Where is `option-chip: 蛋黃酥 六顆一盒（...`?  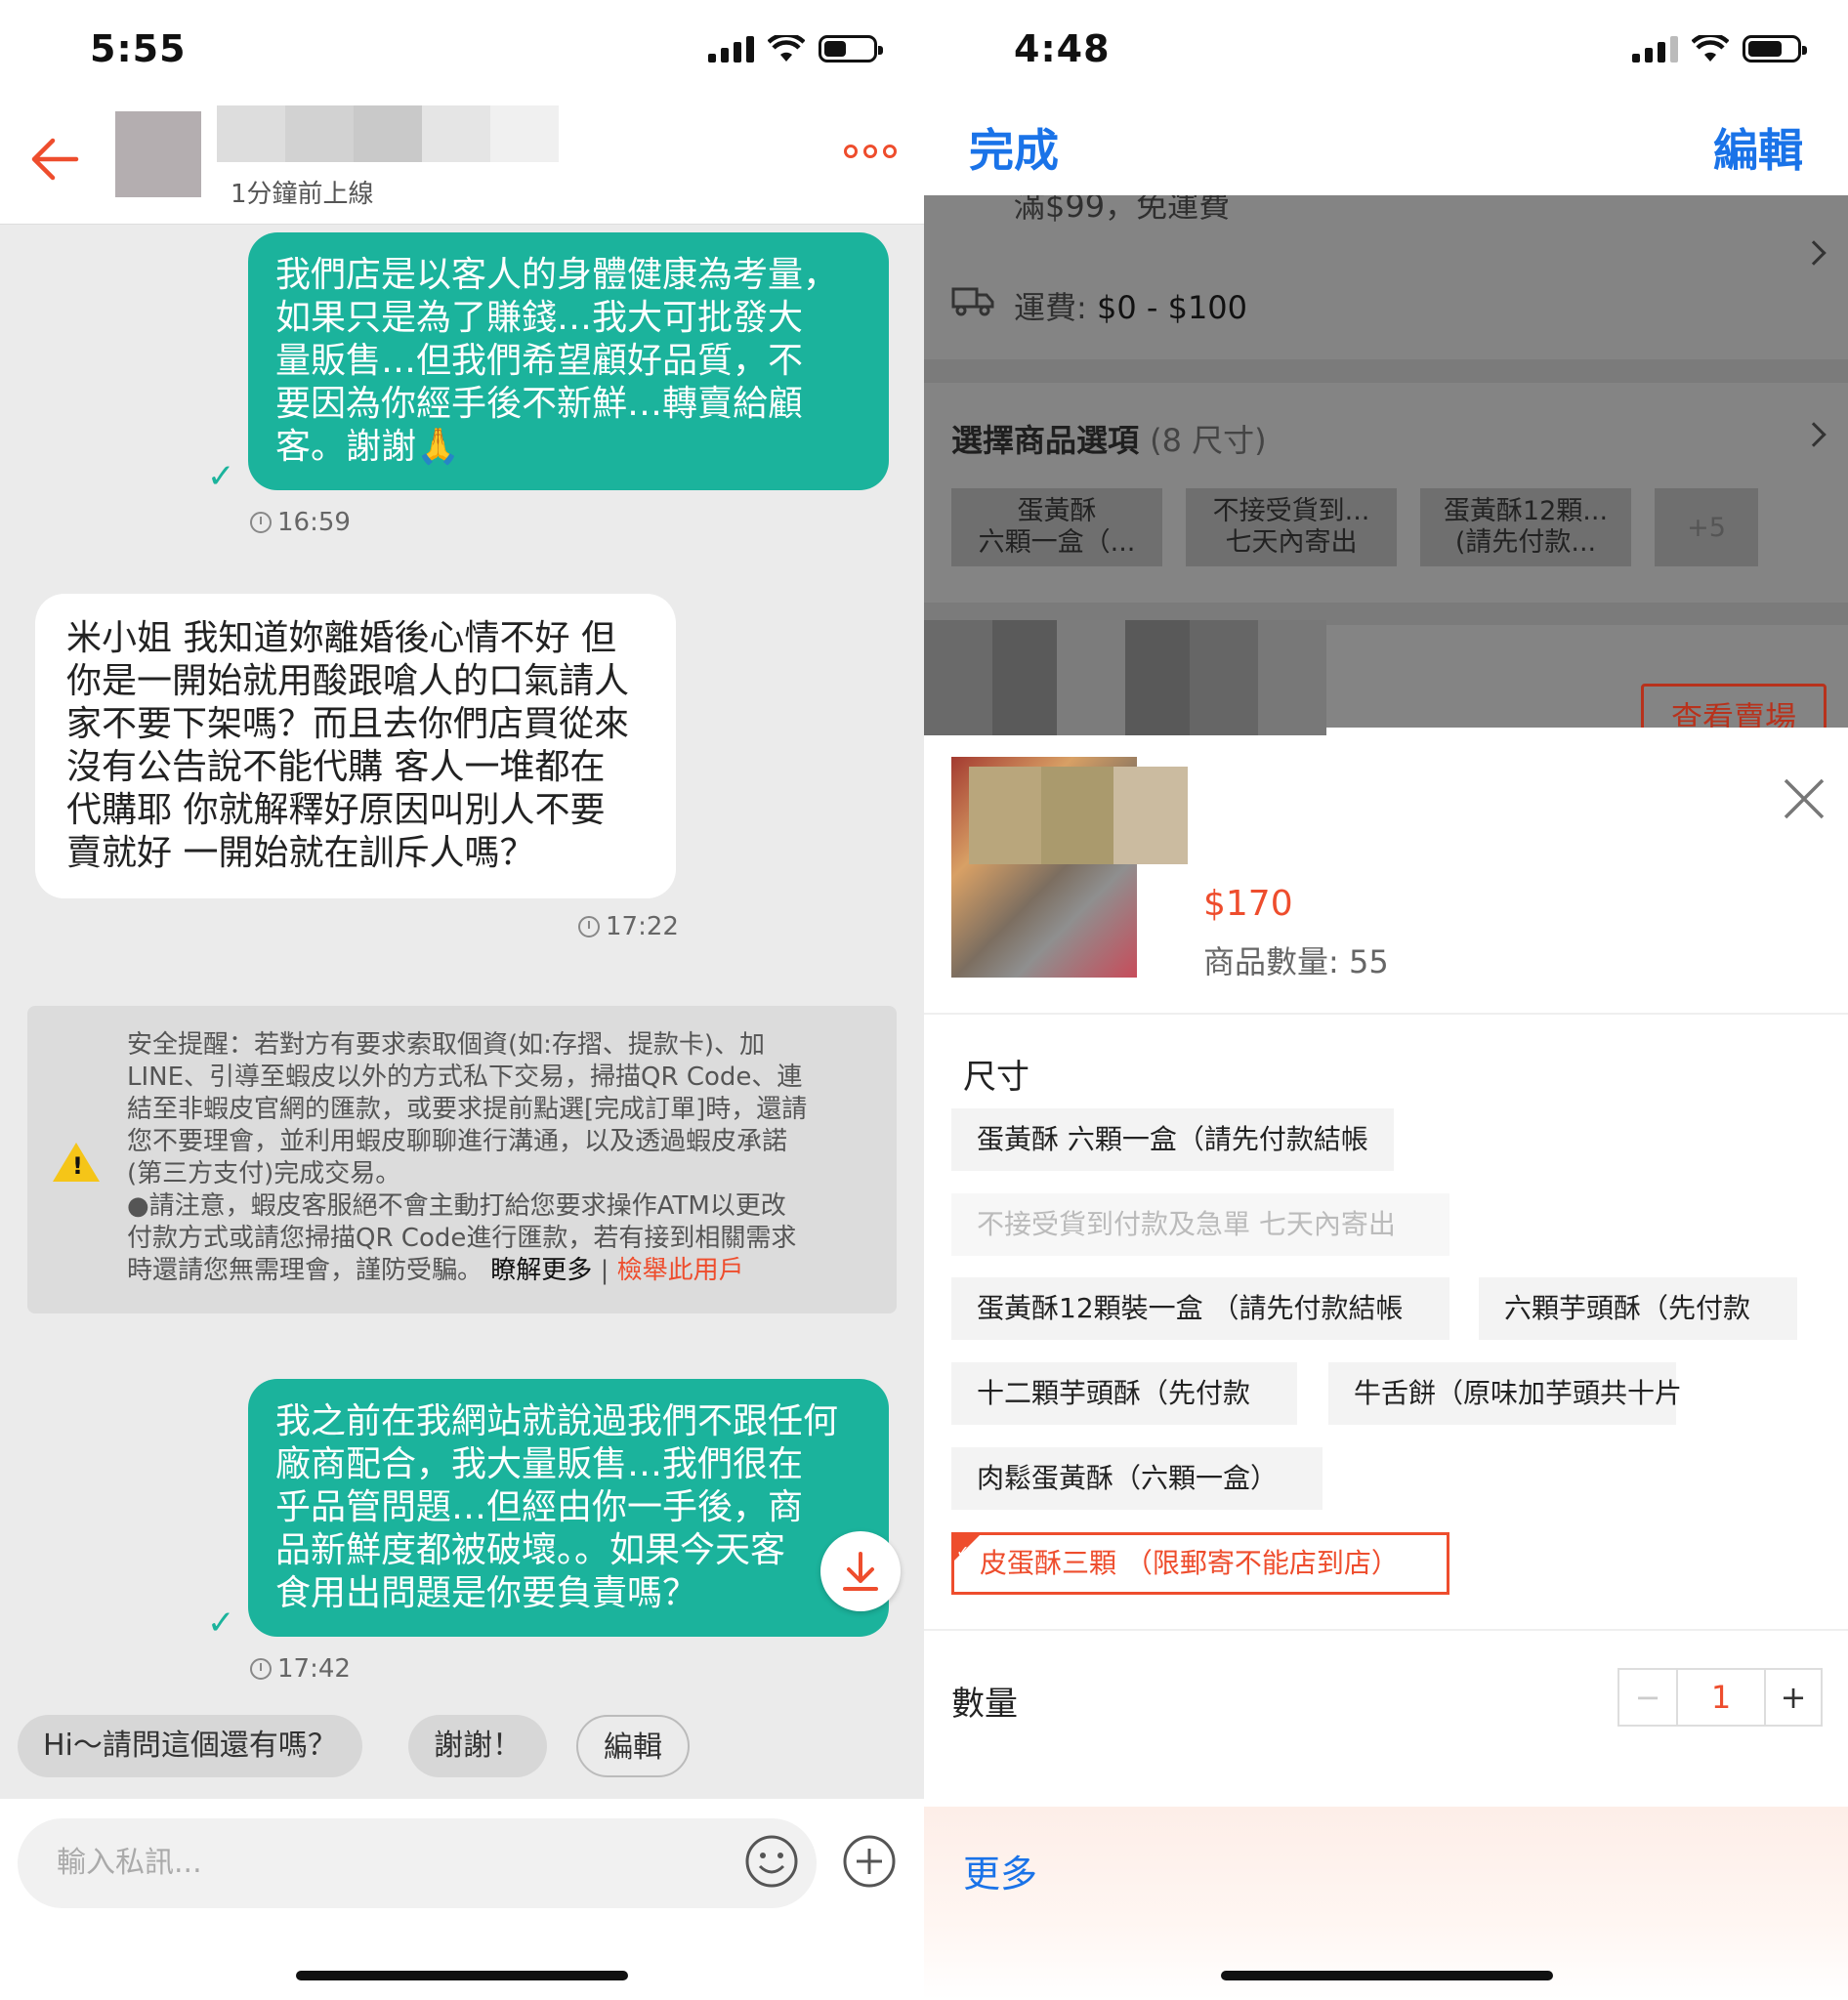
option-chip: 蛋黃酥 六顆一盒（... is located at coordinates (1056, 527).